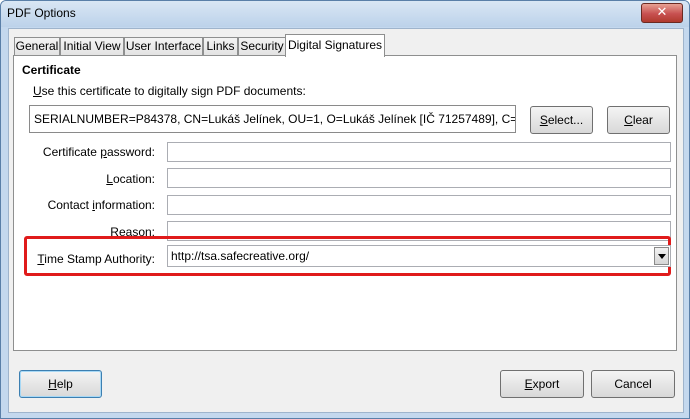 The height and width of the screenshot is (419, 690). Describe the element at coordinates (37, 46) in the screenshot. I see `tab-general: General` at that location.